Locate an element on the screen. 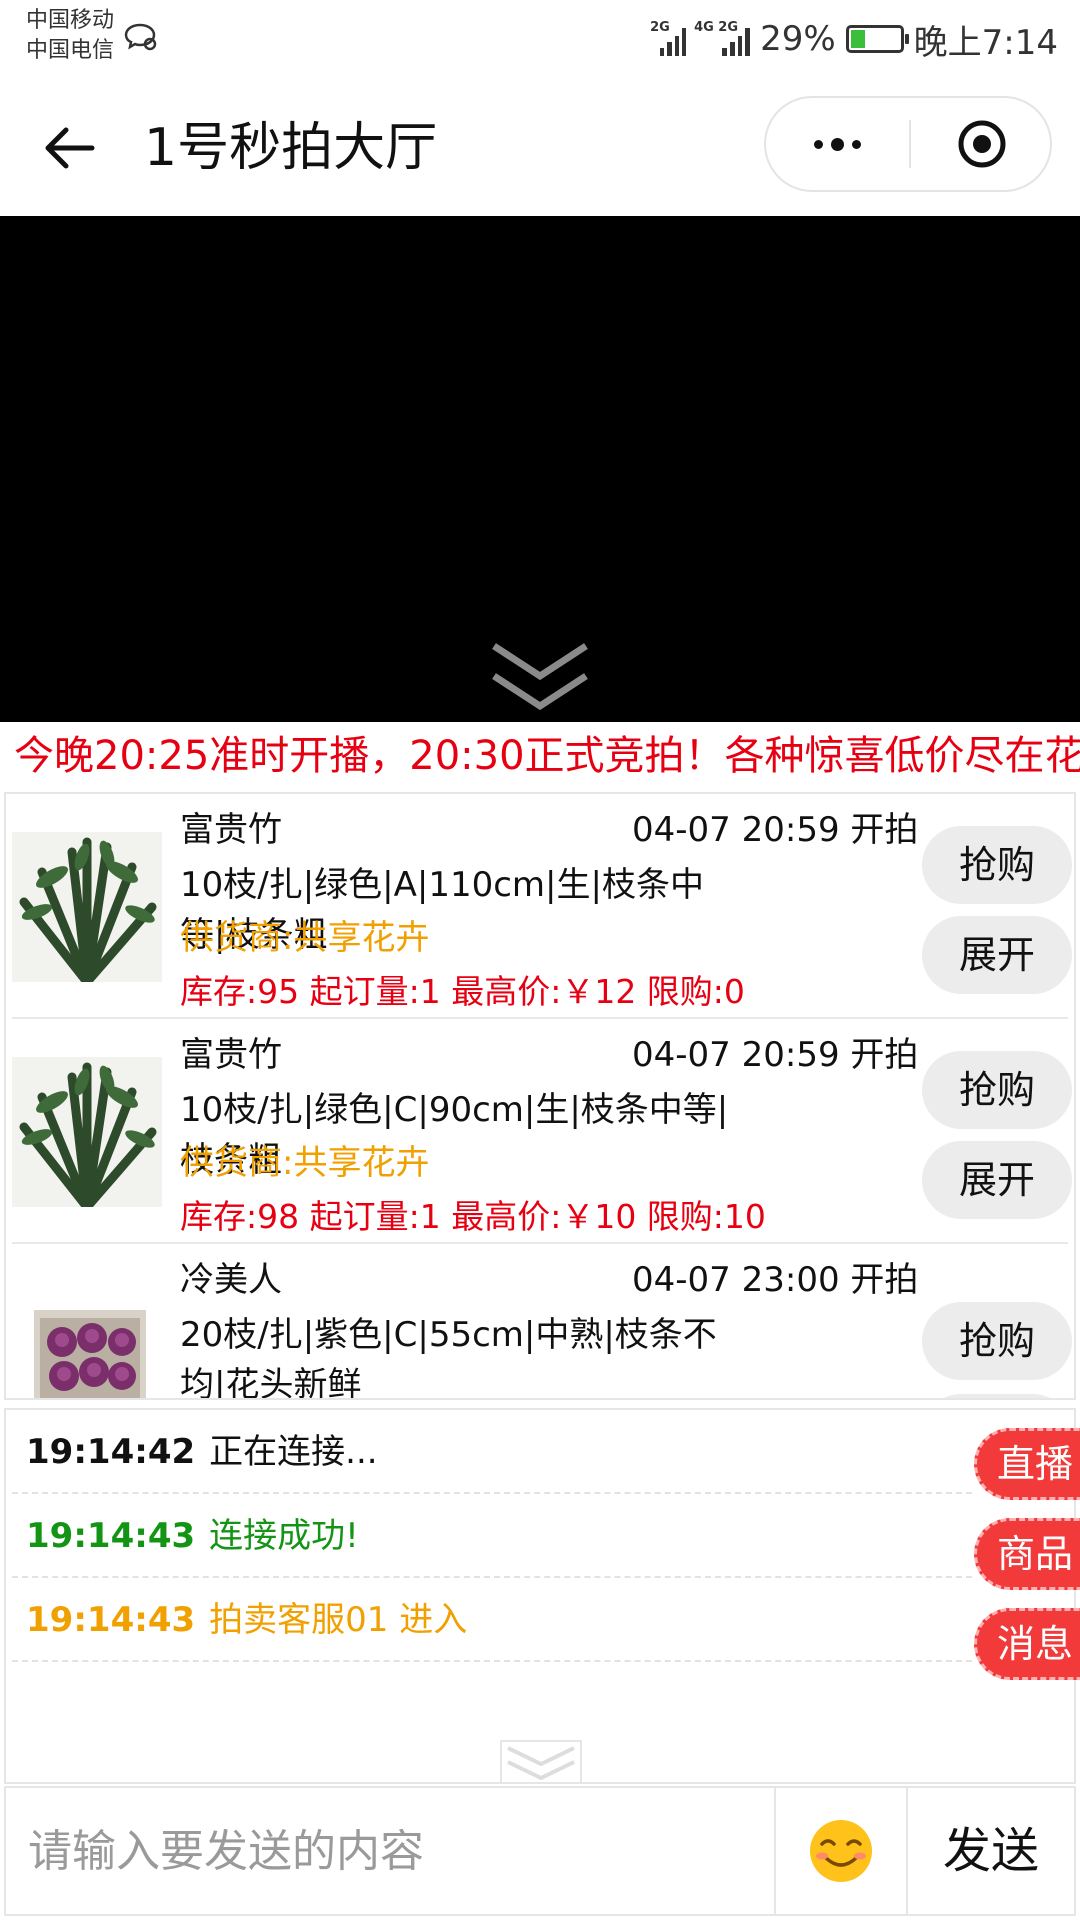 The width and height of the screenshot is (1080, 1920). title-bar: 1号秒拍大厅 is located at coordinates (540, 148).